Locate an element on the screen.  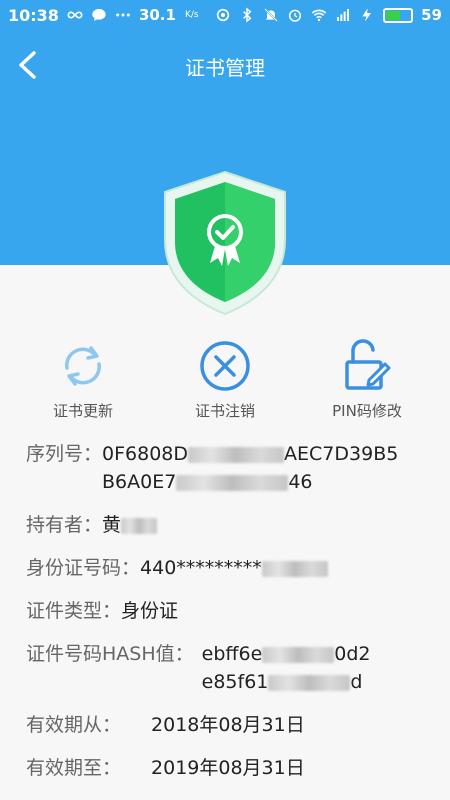
hash-row: 证件号码HASH值： ebff6e 0d2 e85f61 d is located at coordinates (231, 668).